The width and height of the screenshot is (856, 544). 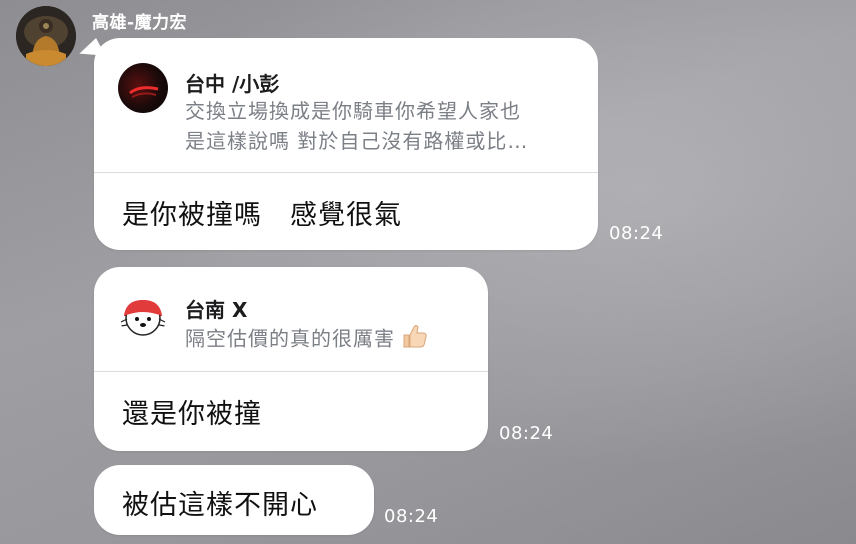 What do you see at coordinates (144, 92) in the screenshot?
I see `red-light-icon` at bounding box center [144, 92].